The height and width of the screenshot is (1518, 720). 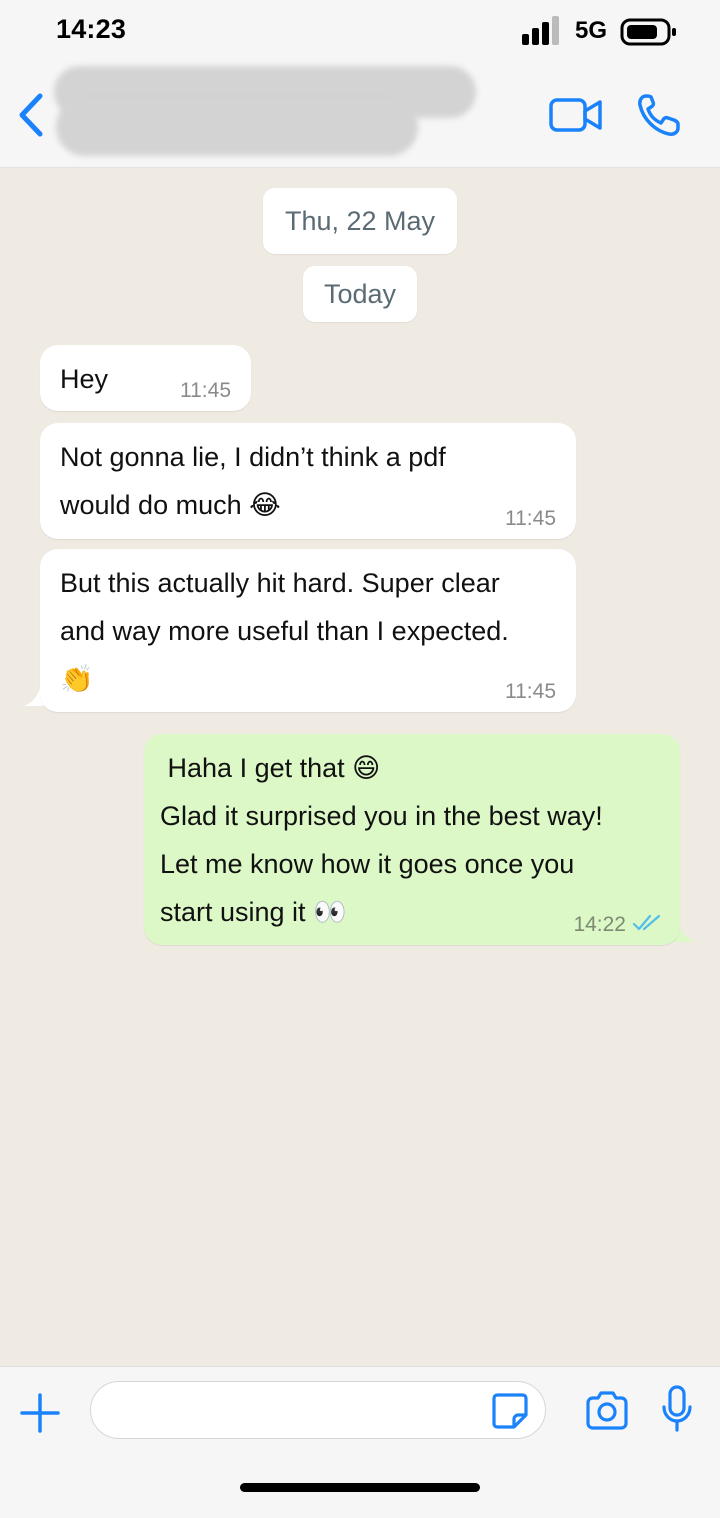 What do you see at coordinates (91, 29) in the screenshot?
I see `status-time: 14:23` at bounding box center [91, 29].